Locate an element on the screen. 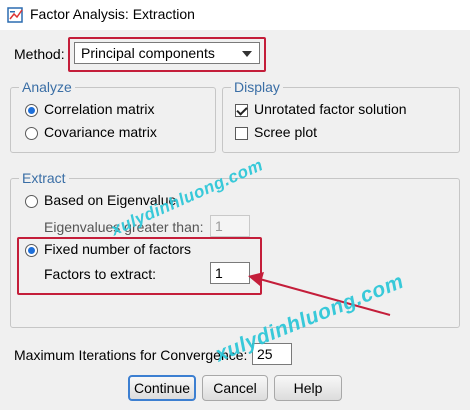 This screenshot has width=470, height=410. based-on-eigenvalue-radio is located at coordinates (31, 201).